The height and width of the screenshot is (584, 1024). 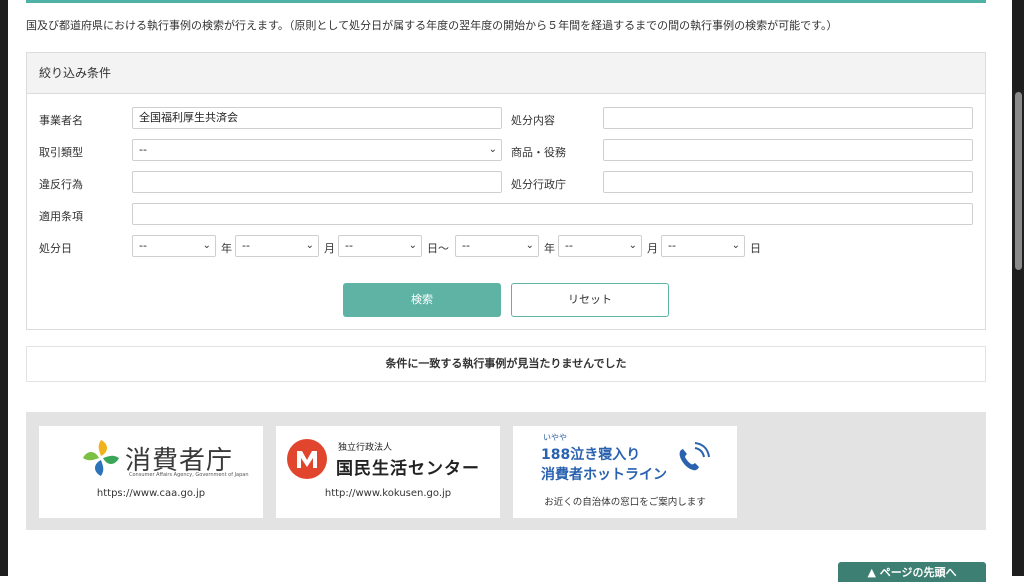 What do you see at coordinates (569, 245) in the screenshot?
I see `to-month-value: --` at bounding box center [569, 245].